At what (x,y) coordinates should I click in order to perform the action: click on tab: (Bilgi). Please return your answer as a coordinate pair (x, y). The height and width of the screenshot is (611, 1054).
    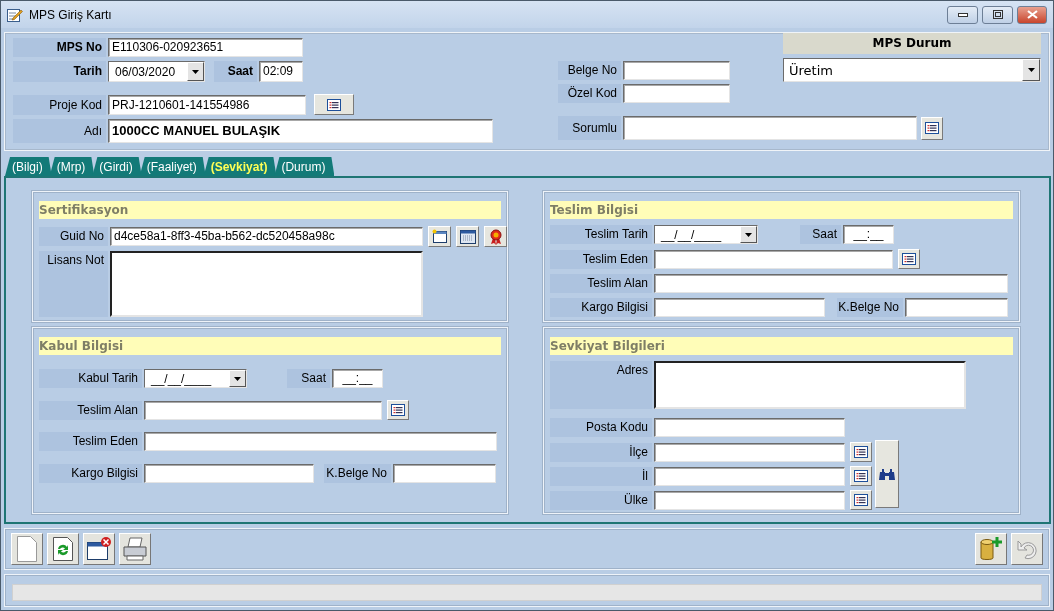
    Looking at the image, I should click on (28, 166).